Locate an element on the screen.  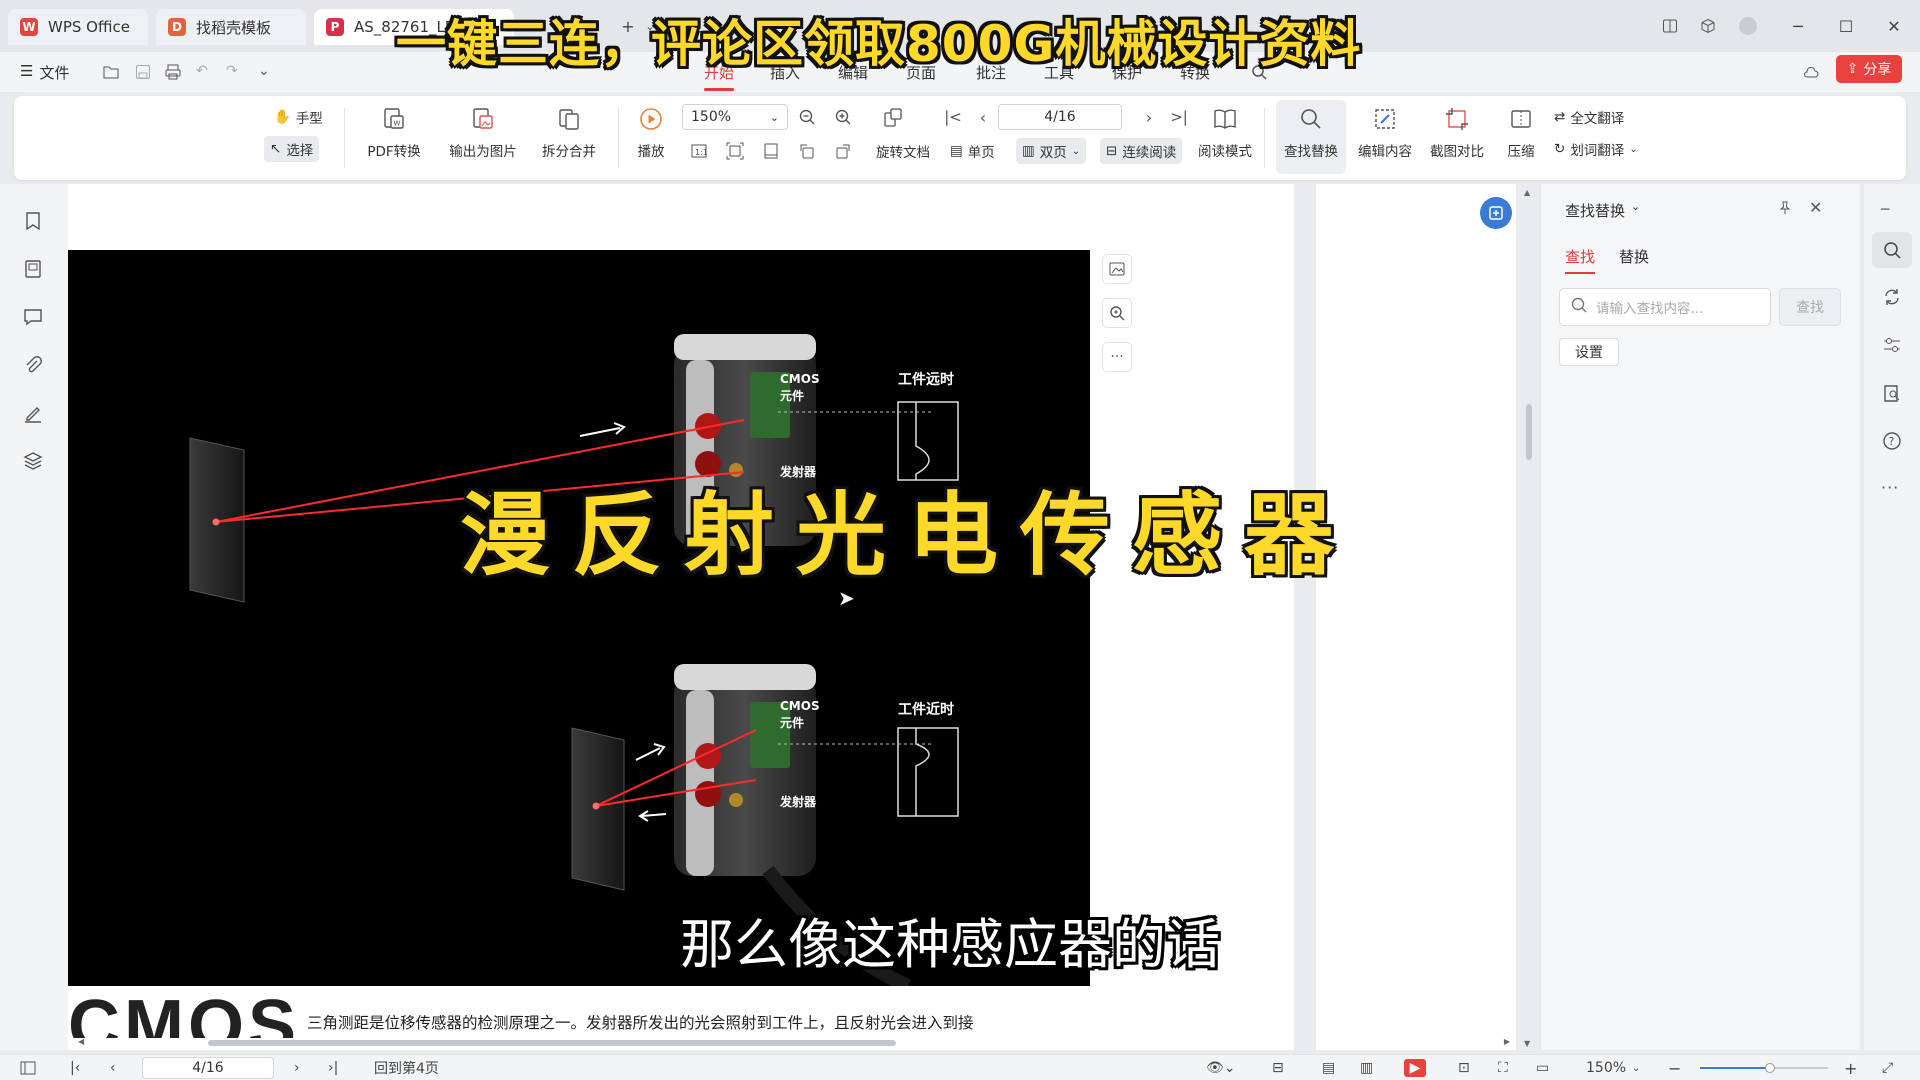
fit-icon: ⊡ is located at coordinates (1464, 1068).